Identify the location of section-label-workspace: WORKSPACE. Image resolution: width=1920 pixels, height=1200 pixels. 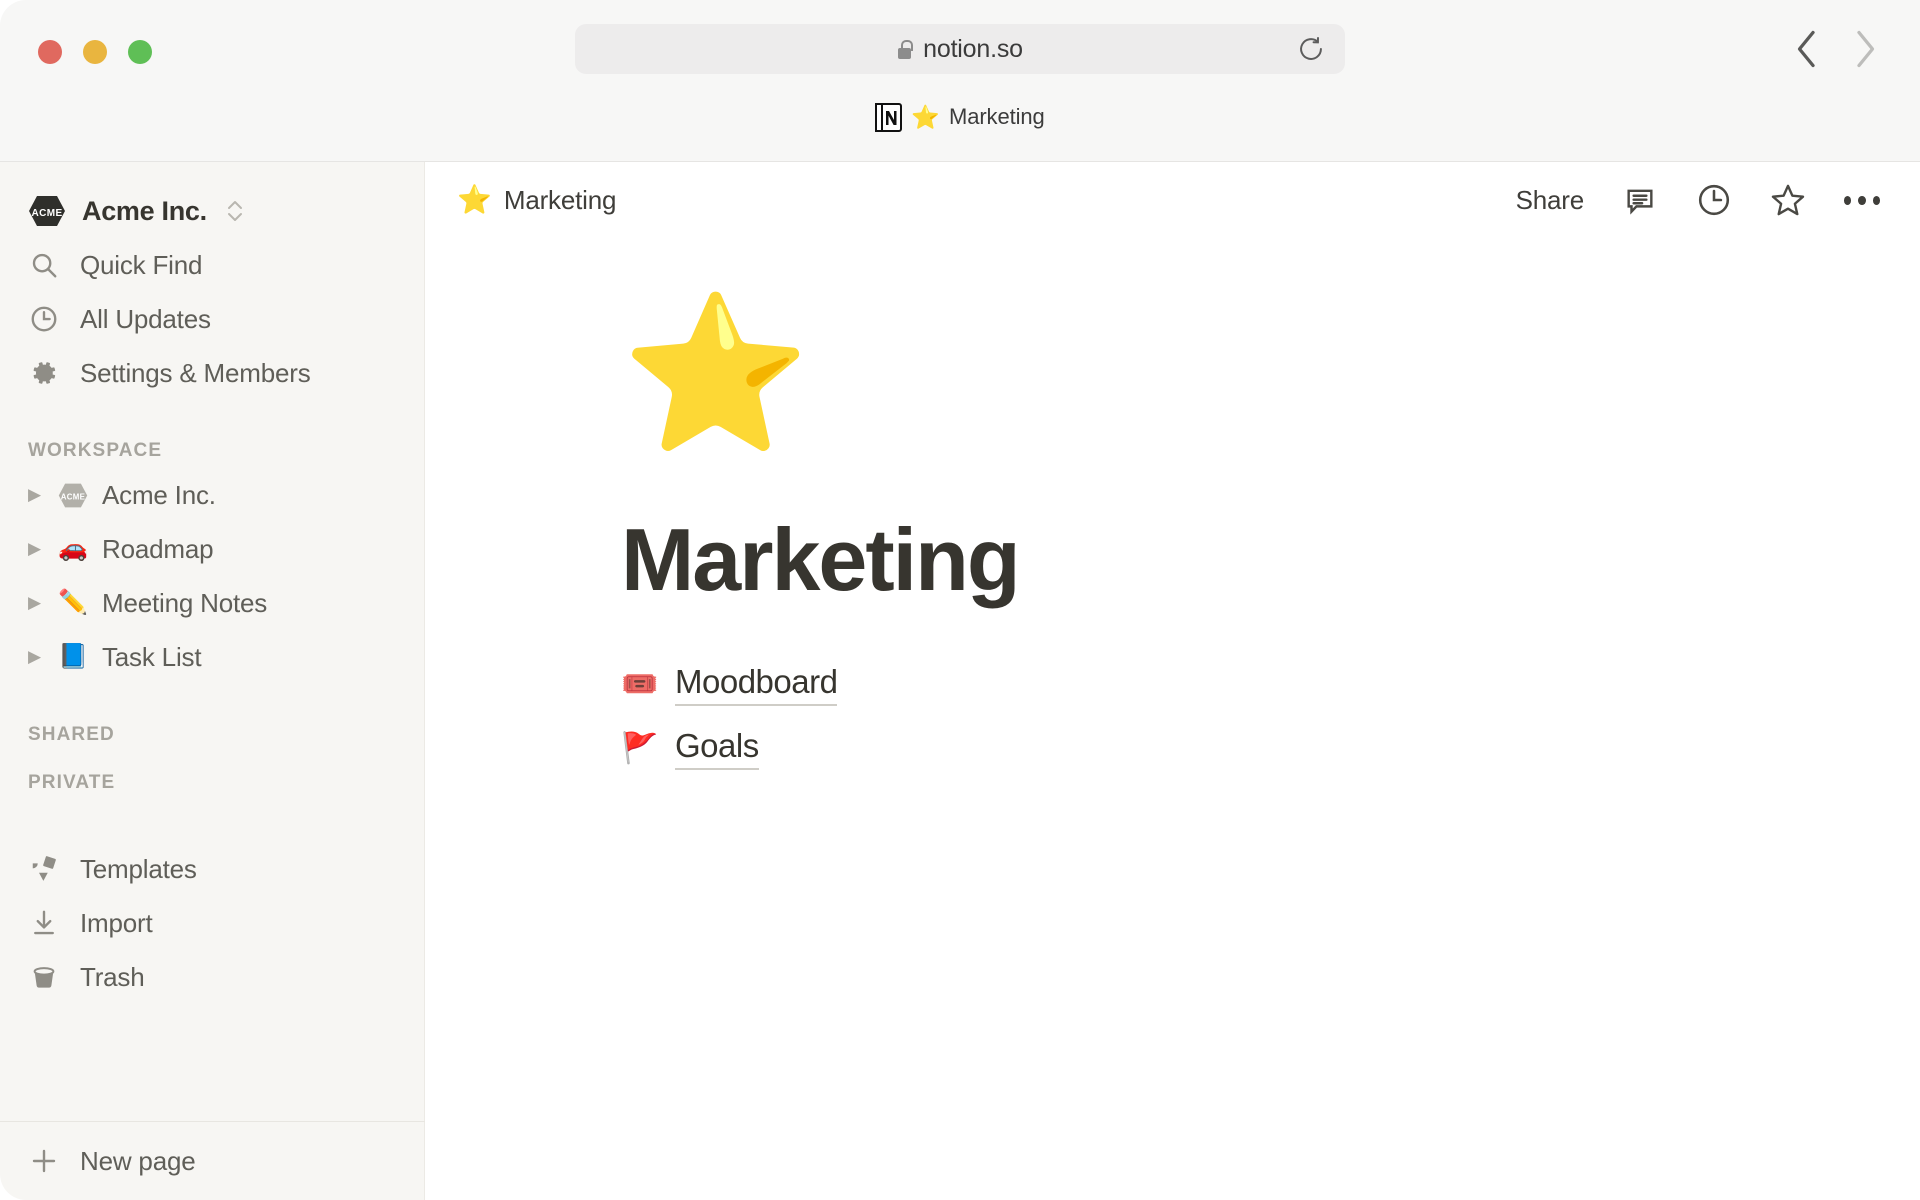
(95, 450).